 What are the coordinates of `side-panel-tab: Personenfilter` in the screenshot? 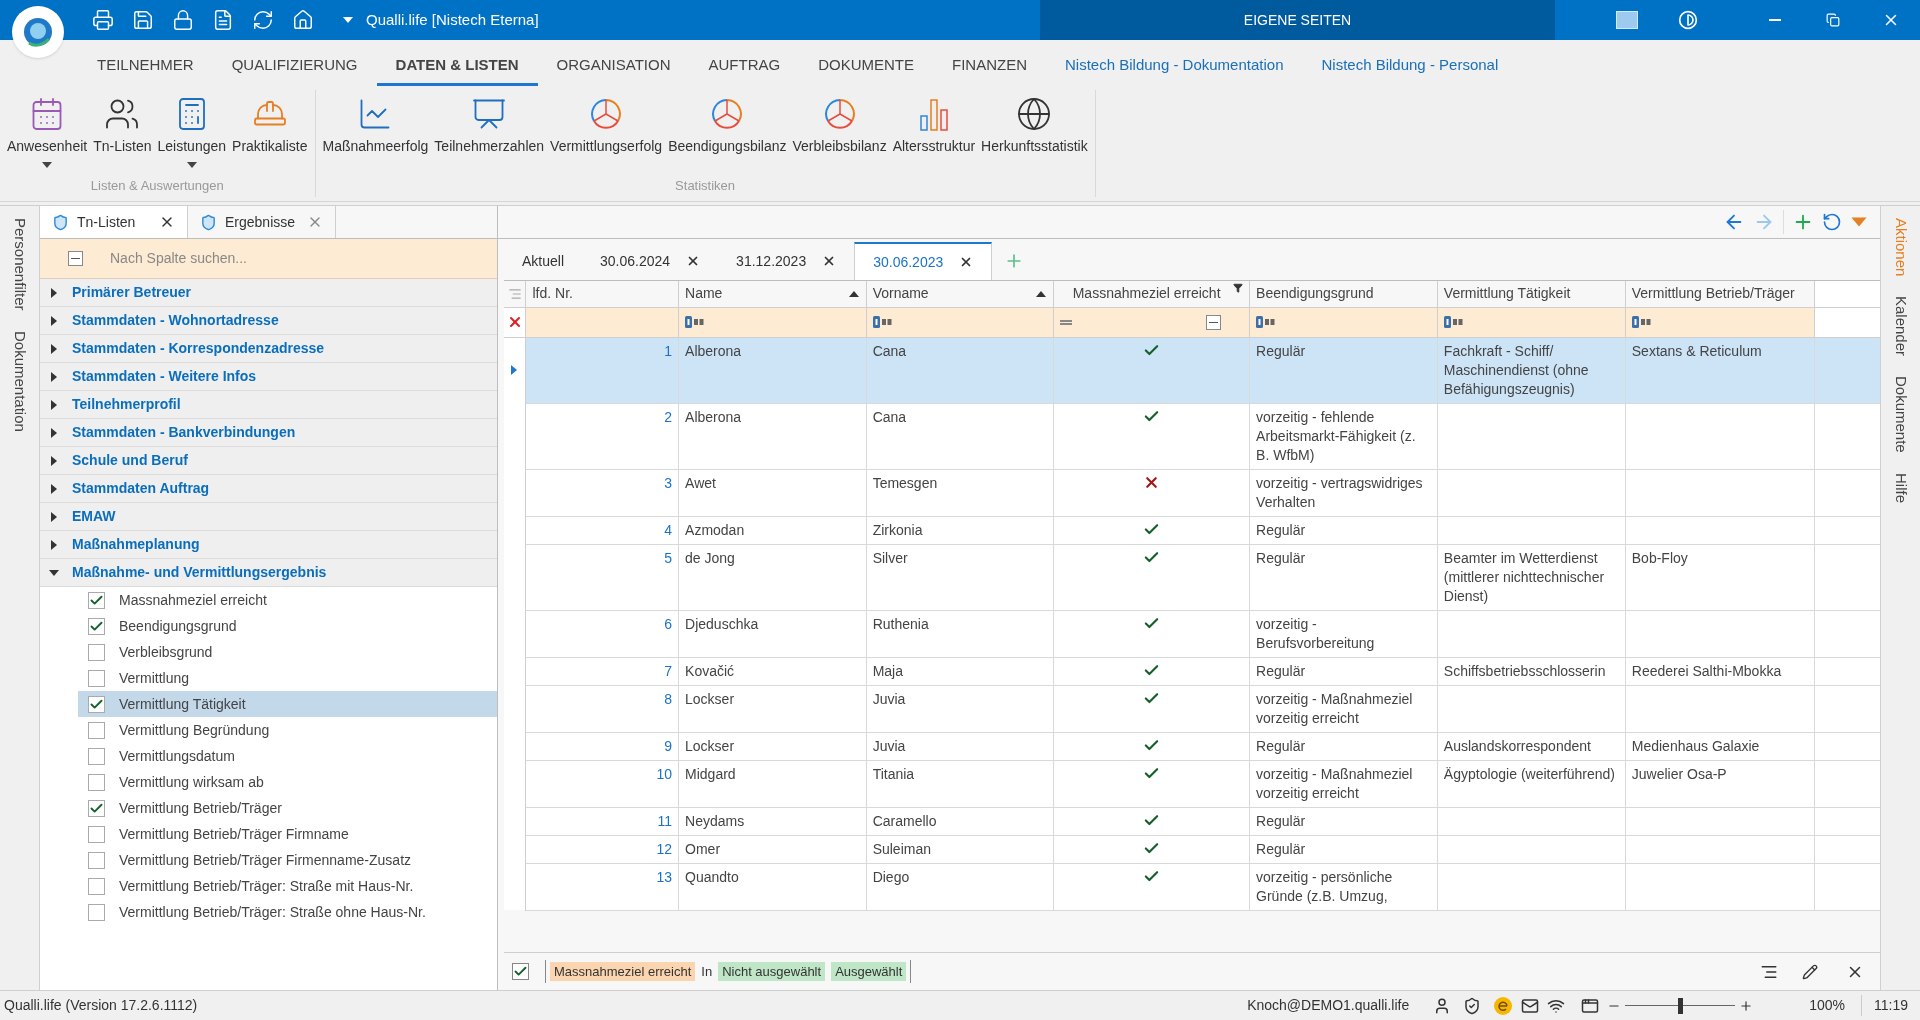 It's located at (19, 264).